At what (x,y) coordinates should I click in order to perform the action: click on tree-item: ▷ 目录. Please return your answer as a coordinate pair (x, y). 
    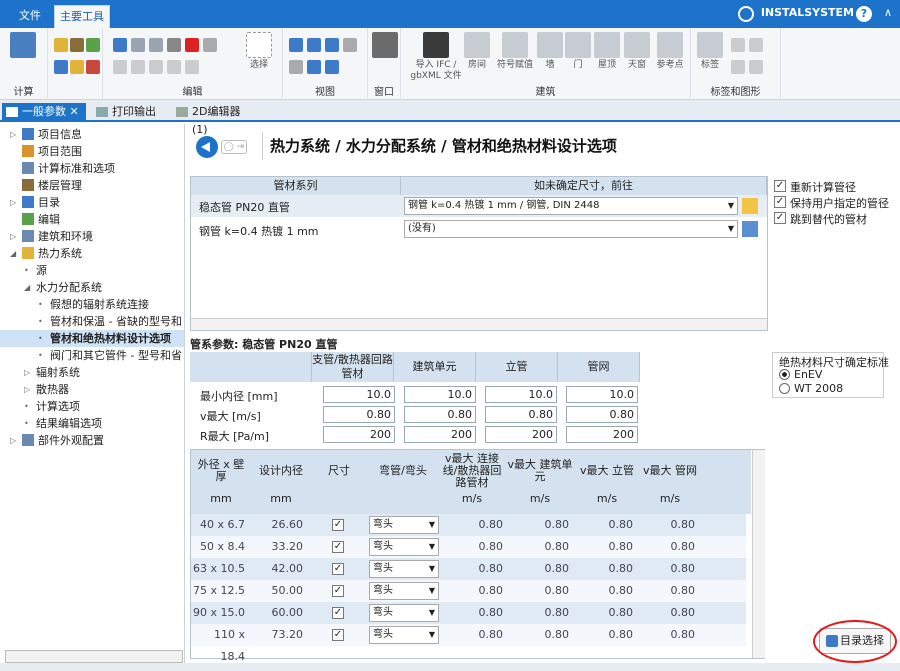
    Looking at the image, I should click on (92, 202).